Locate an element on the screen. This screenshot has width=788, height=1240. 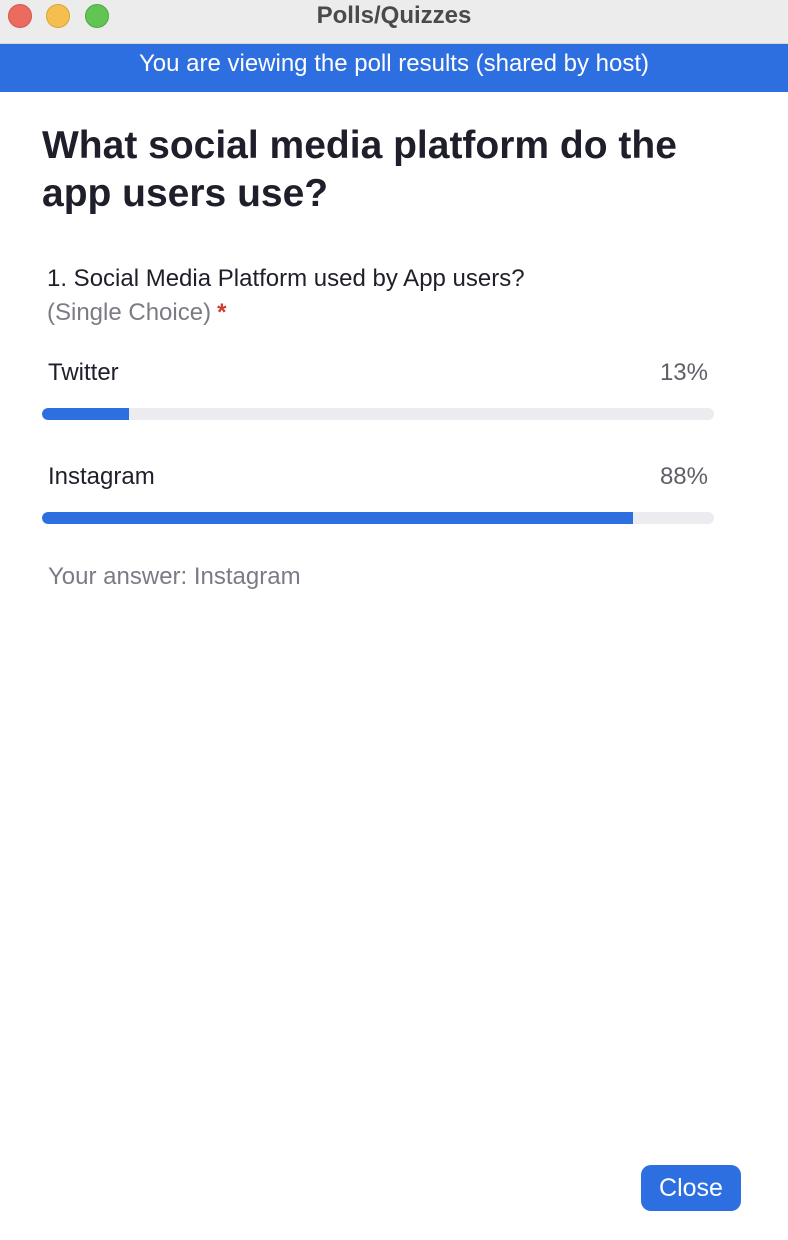
option-bar-track-instagram is located at coordinates (378, 518).